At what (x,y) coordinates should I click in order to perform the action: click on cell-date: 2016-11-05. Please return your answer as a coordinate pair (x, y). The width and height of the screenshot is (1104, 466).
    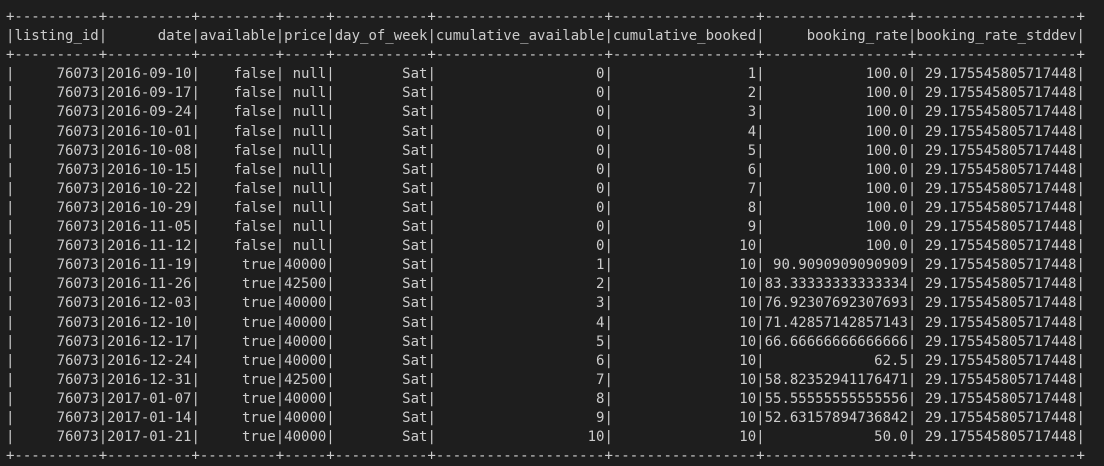
    Looking at the image, I should click on (149, 227).